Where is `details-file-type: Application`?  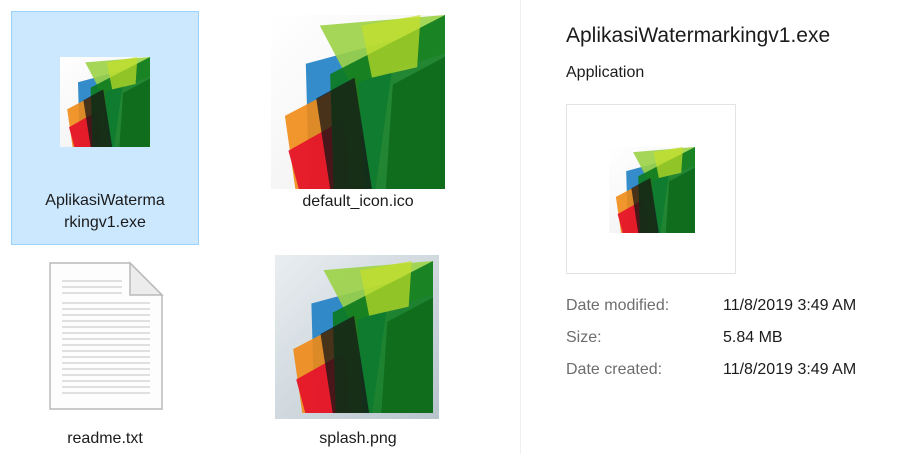 details-file-type: Application is located at coordinates (605, 72).